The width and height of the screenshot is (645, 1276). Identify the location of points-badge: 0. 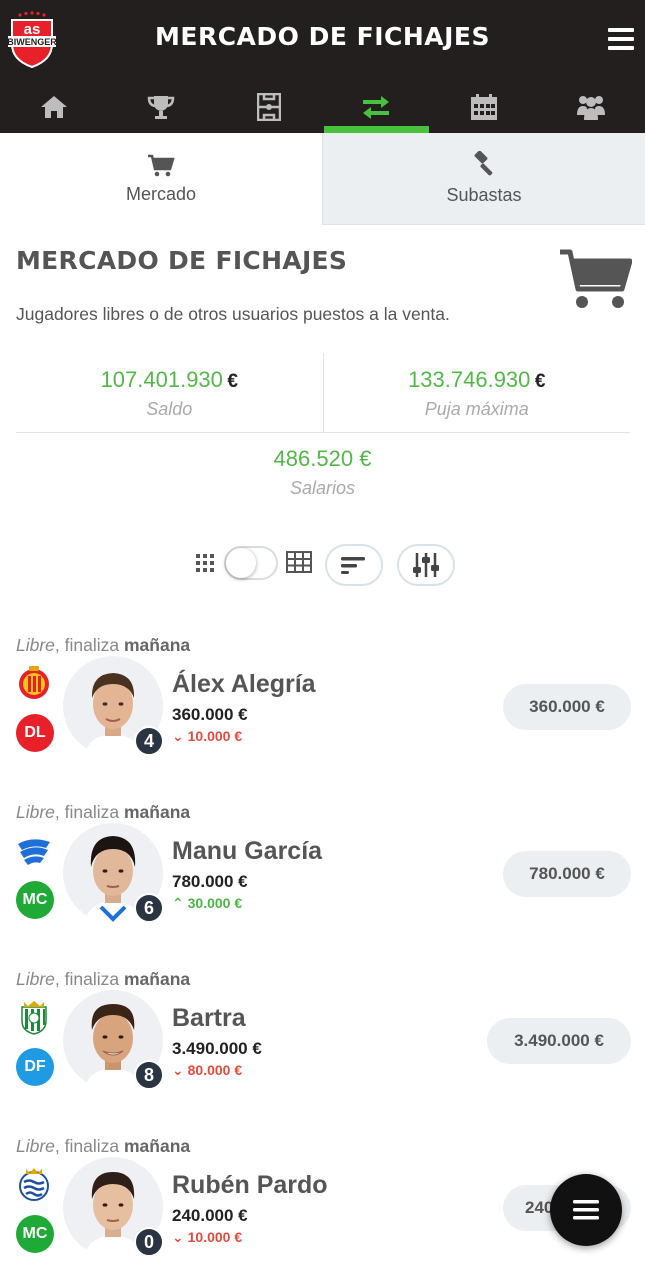
(149, 1242).